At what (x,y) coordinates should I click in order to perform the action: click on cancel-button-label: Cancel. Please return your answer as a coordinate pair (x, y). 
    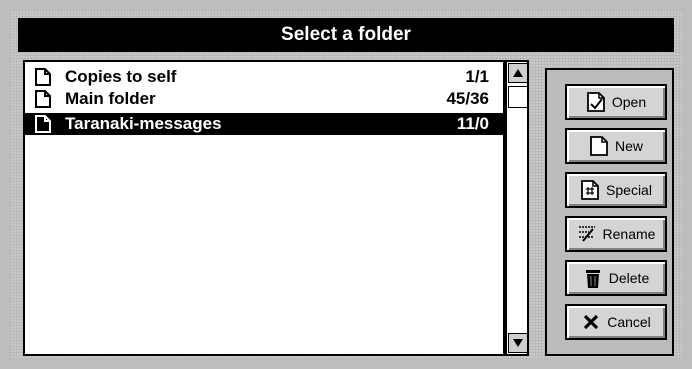
    Looking at the image, I should click on (629, 322).